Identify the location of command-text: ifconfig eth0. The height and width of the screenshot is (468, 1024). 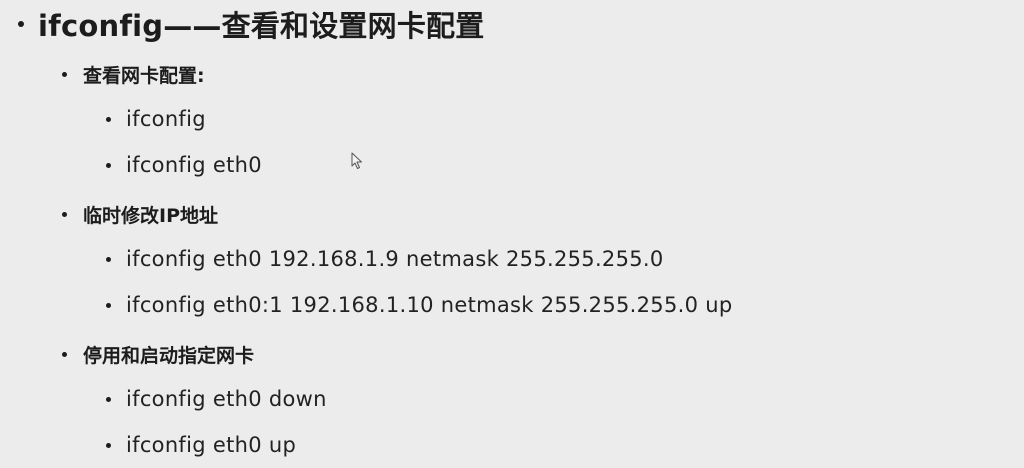
(194, 165).